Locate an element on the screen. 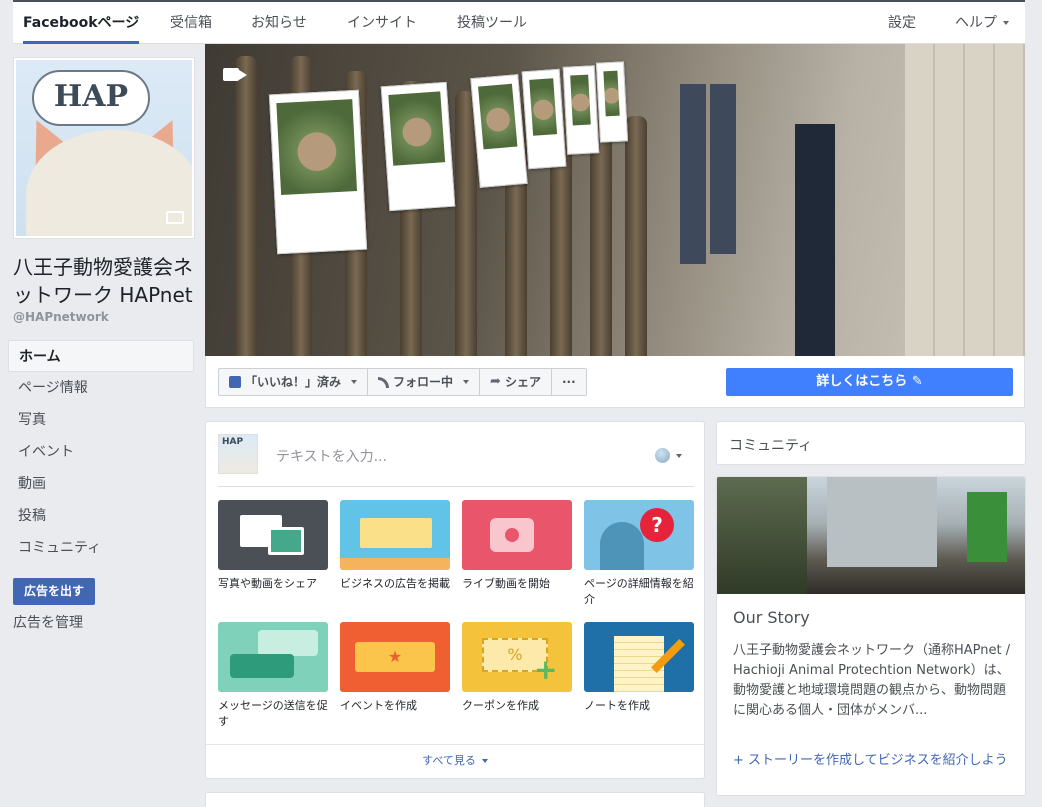 This screenshot has height=807, width=1042. billboard is located at coordinates (396, 533).